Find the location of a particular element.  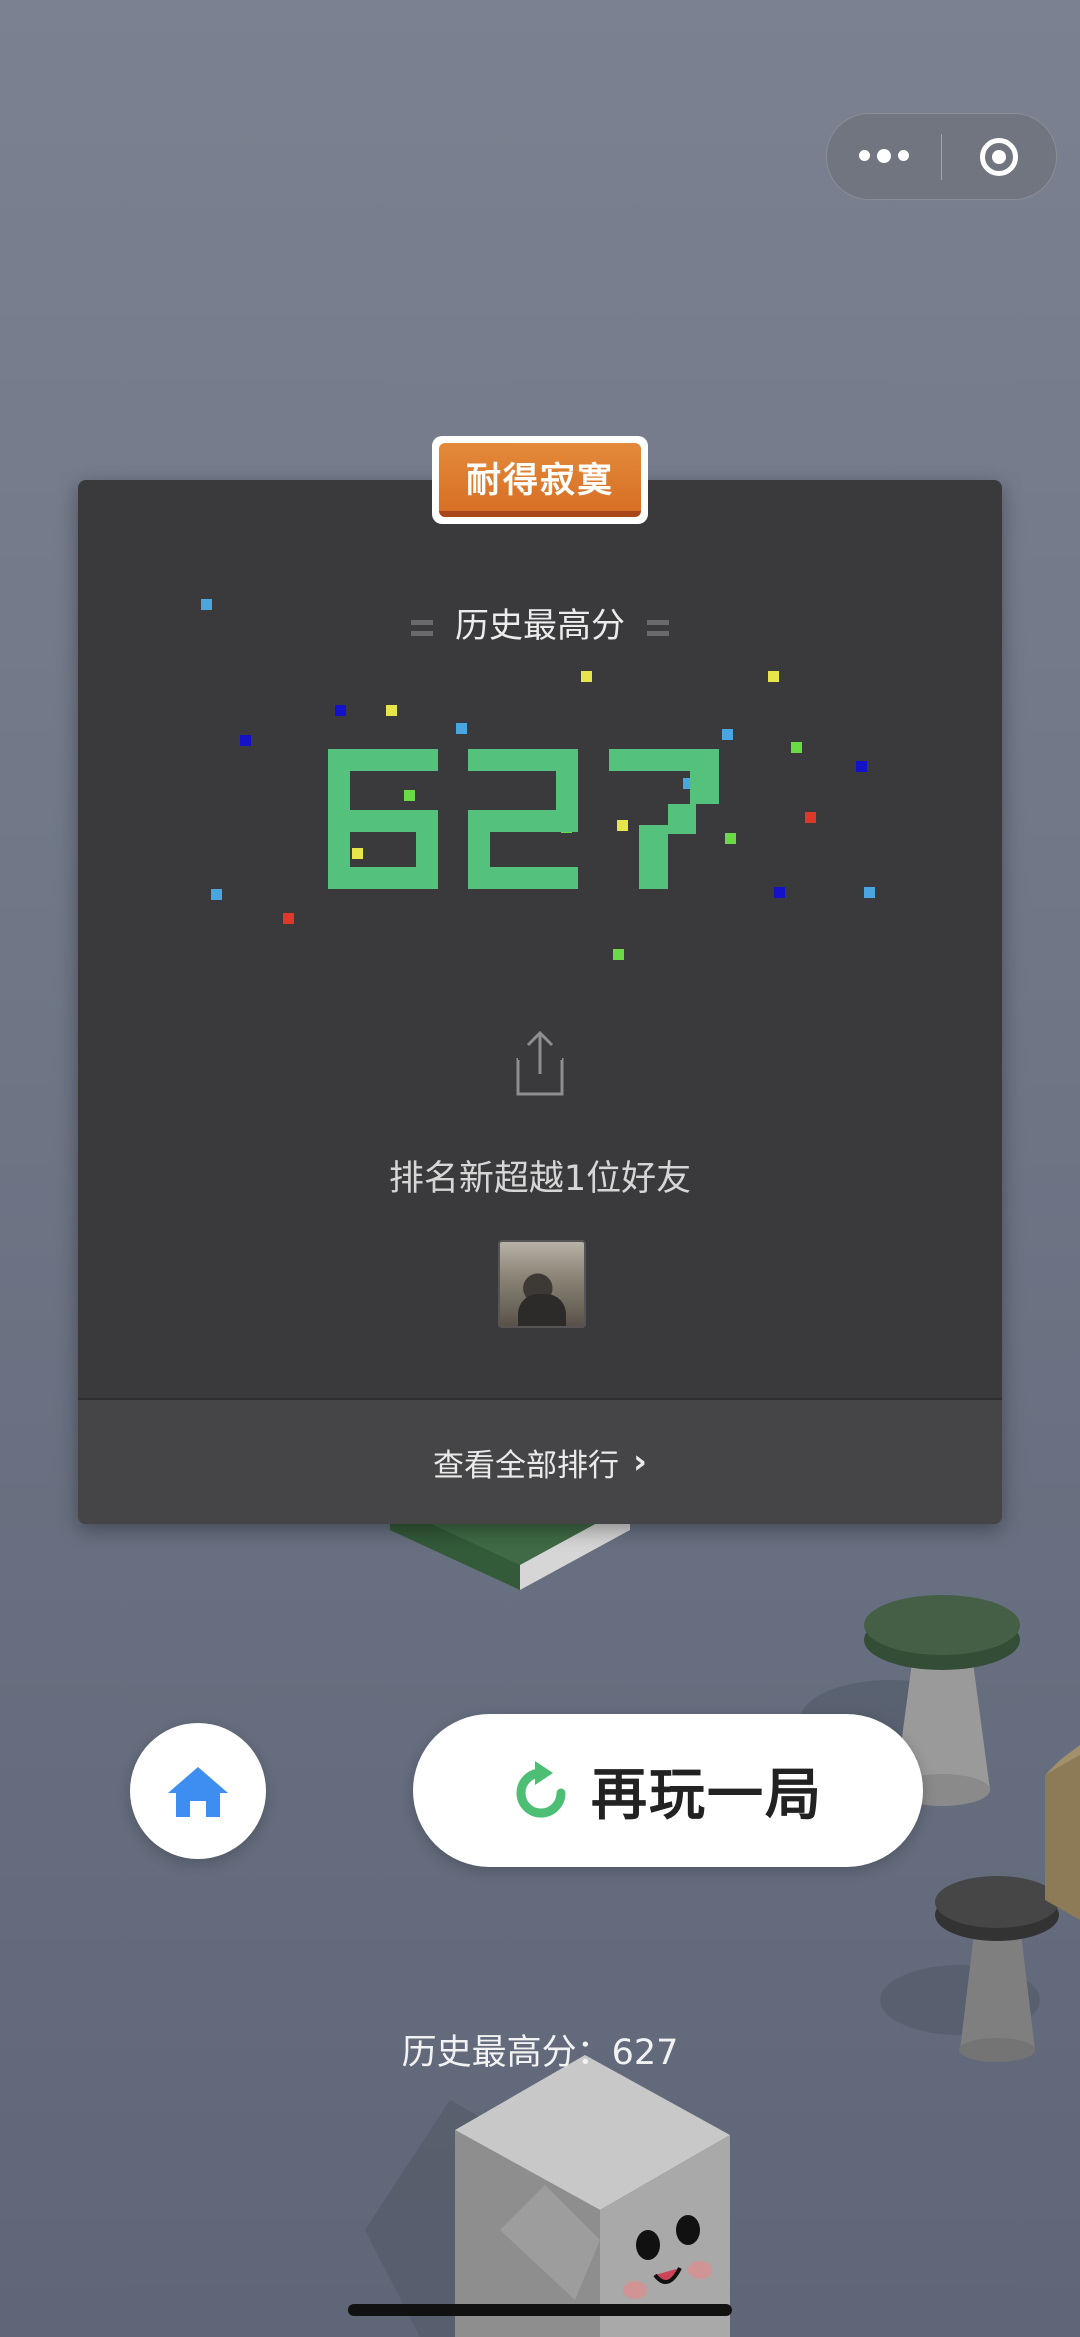

pixel-score-display is located at coordinates (538, 779).